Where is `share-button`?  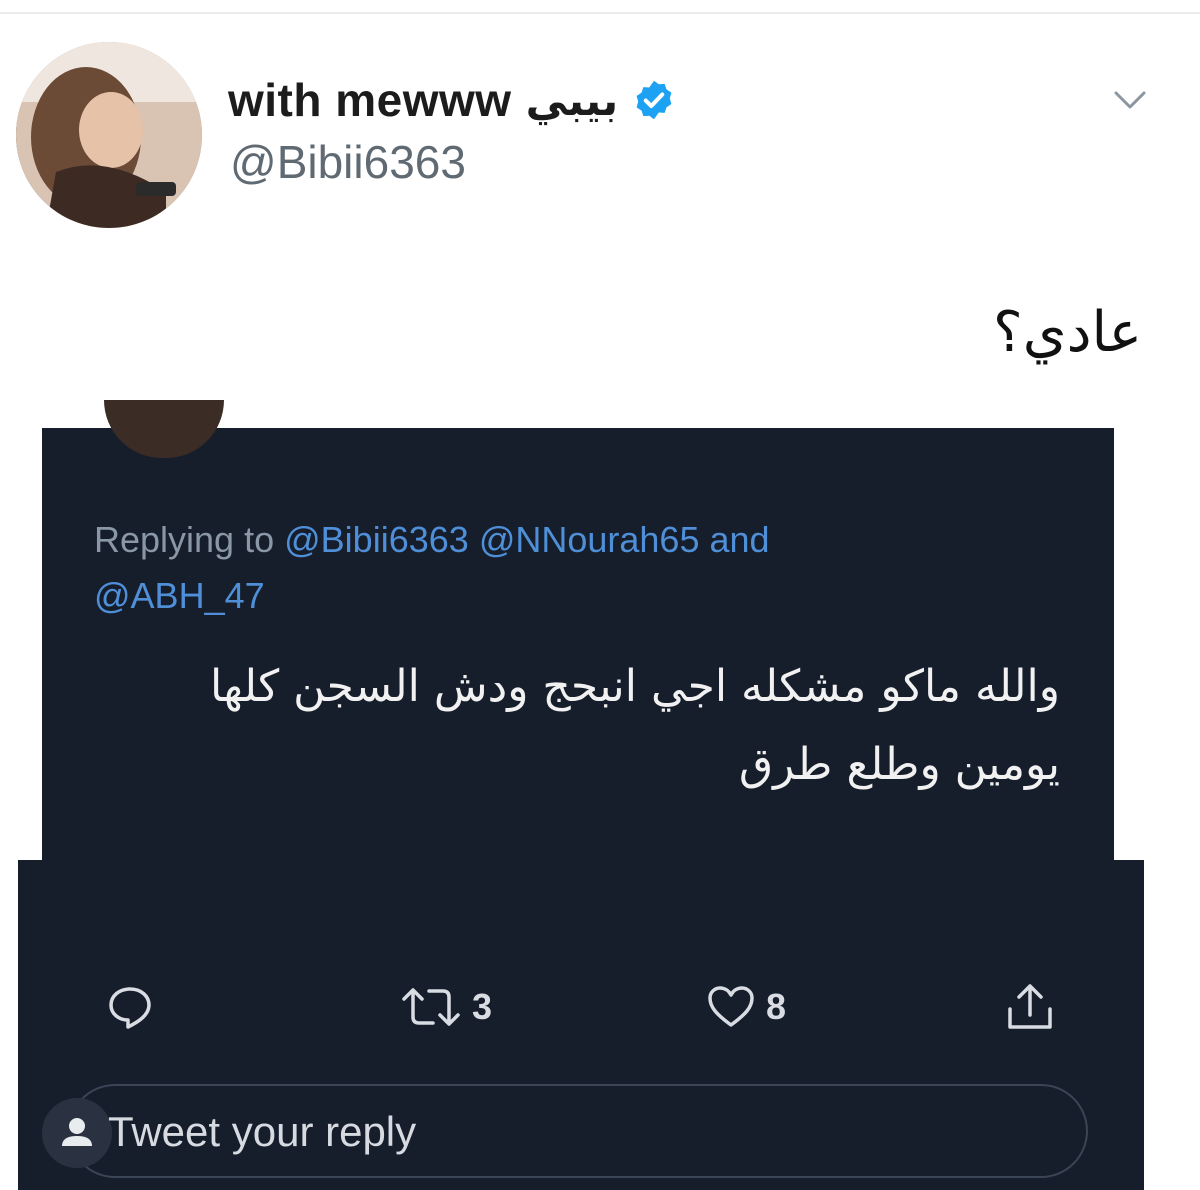
share-button is located at coordinates (1030, 1007).